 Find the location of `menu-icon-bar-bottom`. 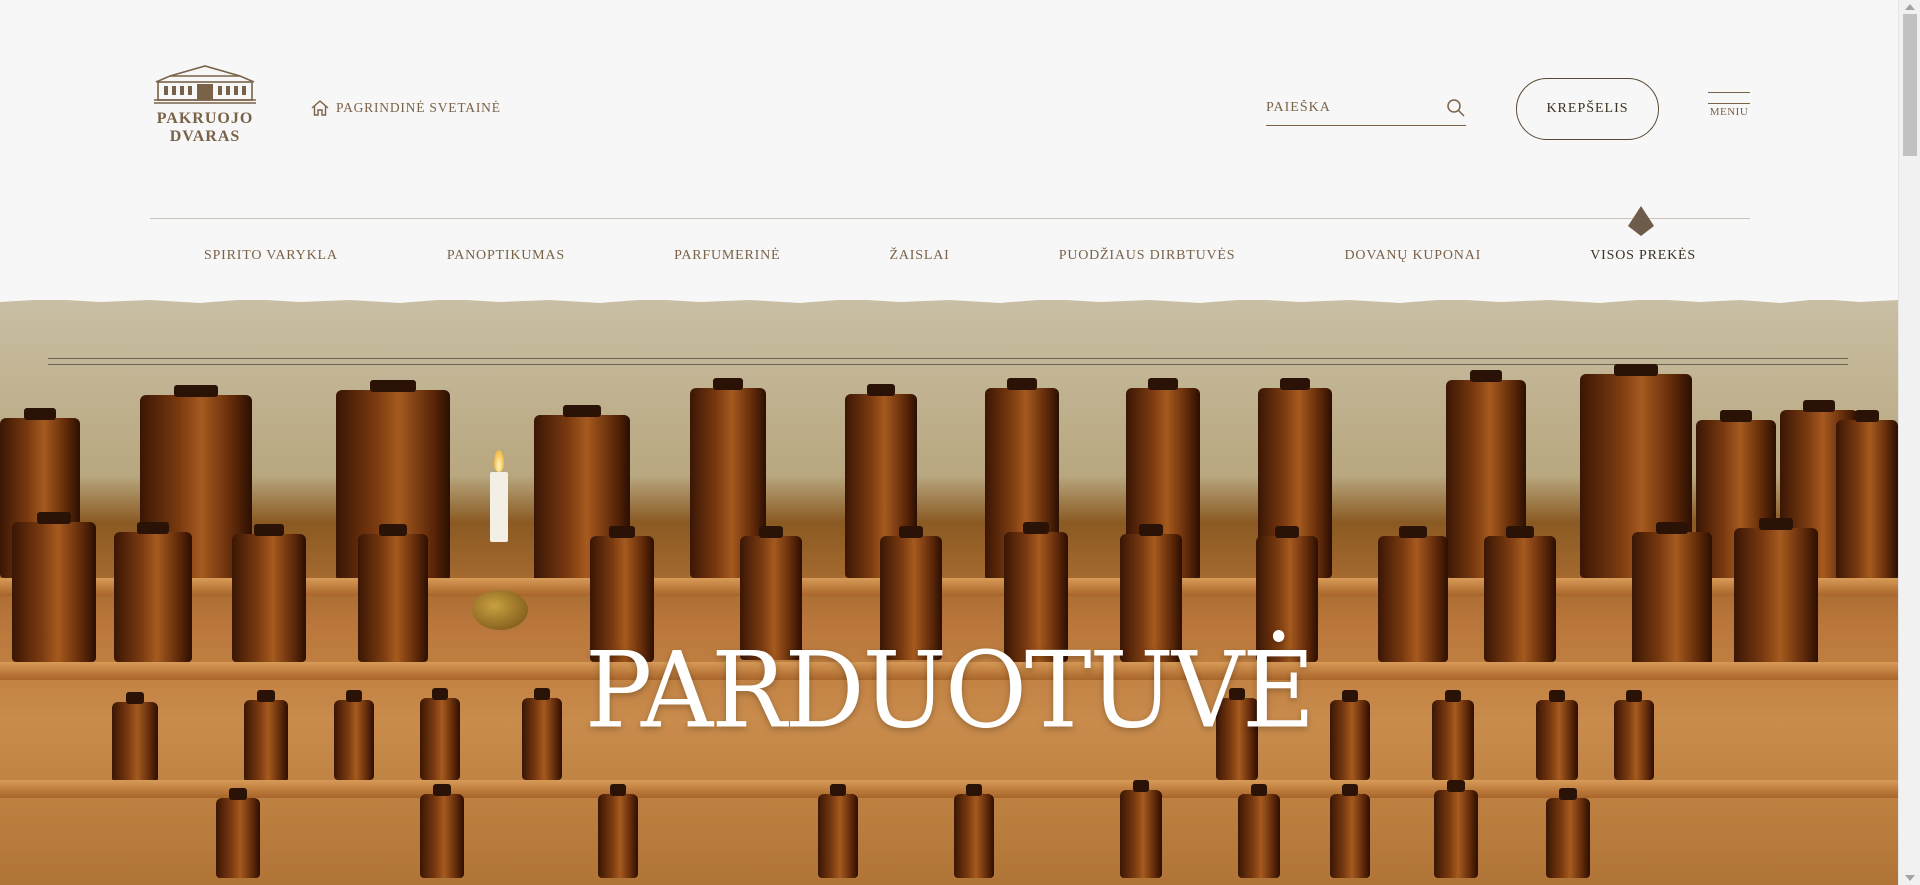

menu-icon-bar-bottom is located at coordinates (1729, 103).